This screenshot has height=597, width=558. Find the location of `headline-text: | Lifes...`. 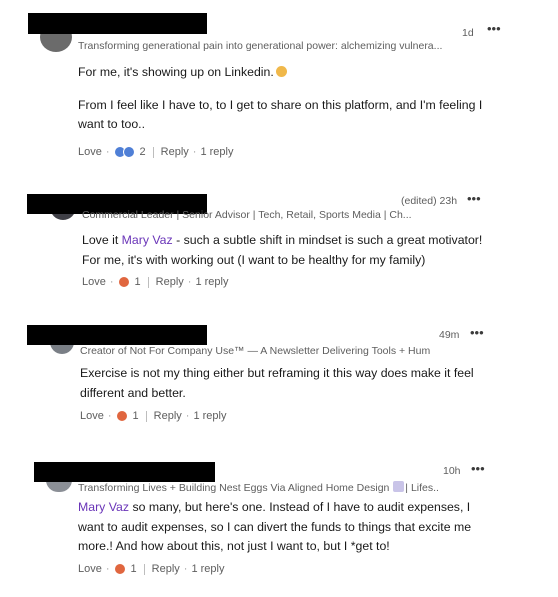

headline-text: | Lifes... is located at coordinates (421, 488).